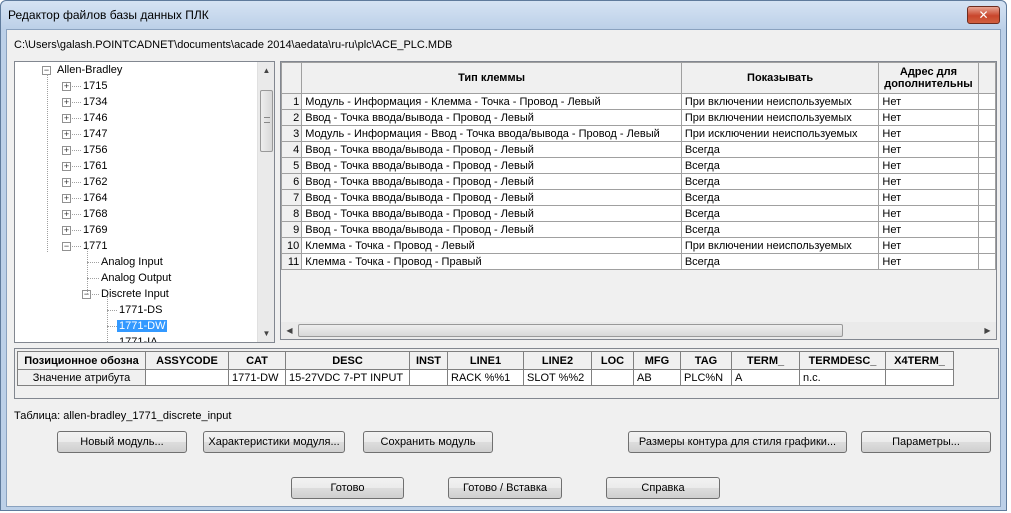  I want to click on attribute-header: LINE1, so click(485, 360).